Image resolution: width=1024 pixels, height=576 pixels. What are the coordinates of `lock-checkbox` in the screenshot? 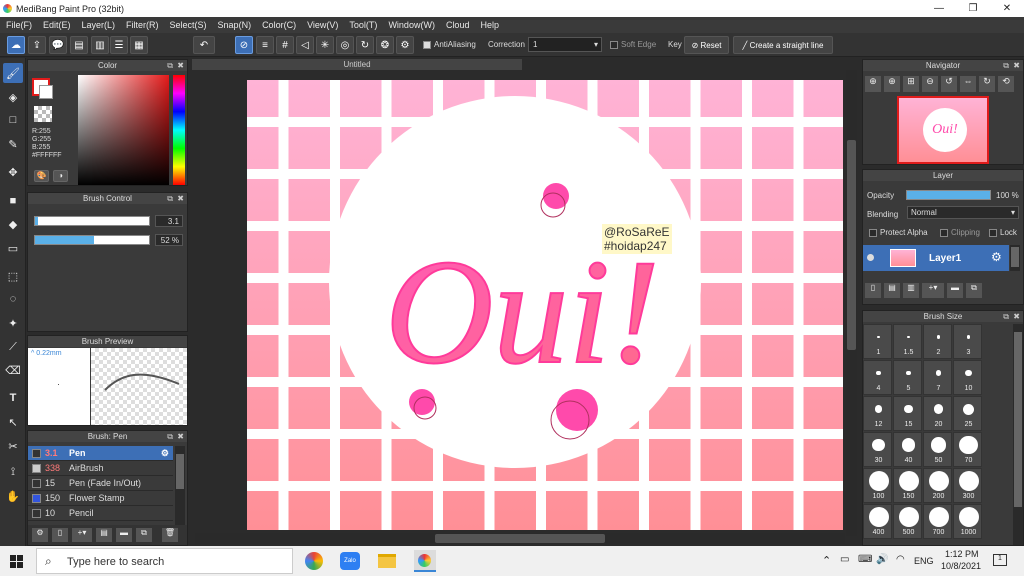 It's located at (993, 232).